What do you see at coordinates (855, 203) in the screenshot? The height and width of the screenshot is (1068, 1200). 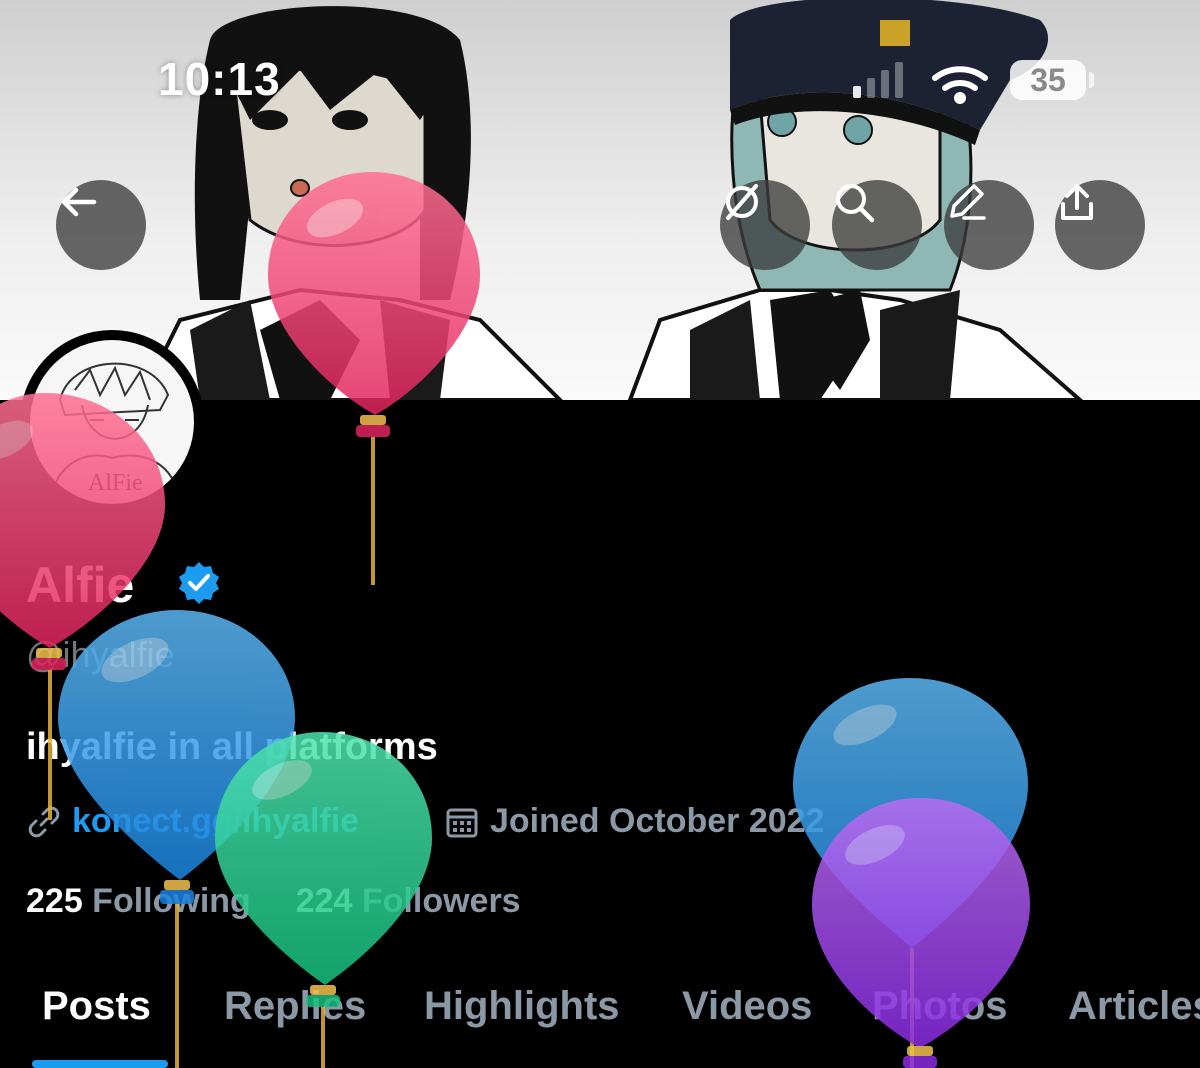 I see `search-icon` at bounding box center [855, 203].